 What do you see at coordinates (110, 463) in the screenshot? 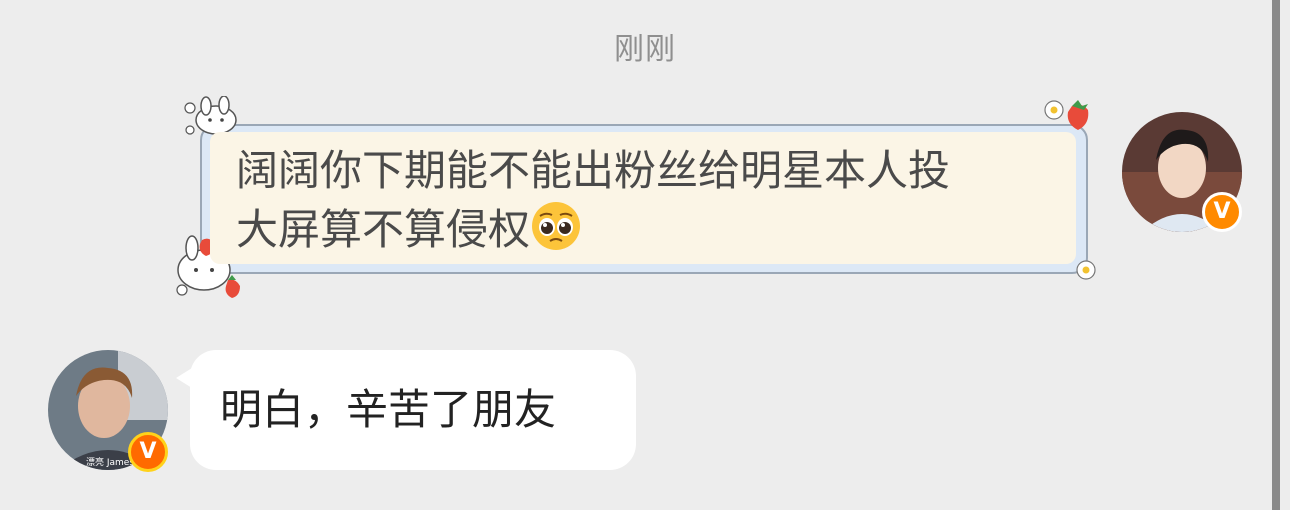
I see `avatar-caption: 漂亮 James` at bounding box center [110, 463].